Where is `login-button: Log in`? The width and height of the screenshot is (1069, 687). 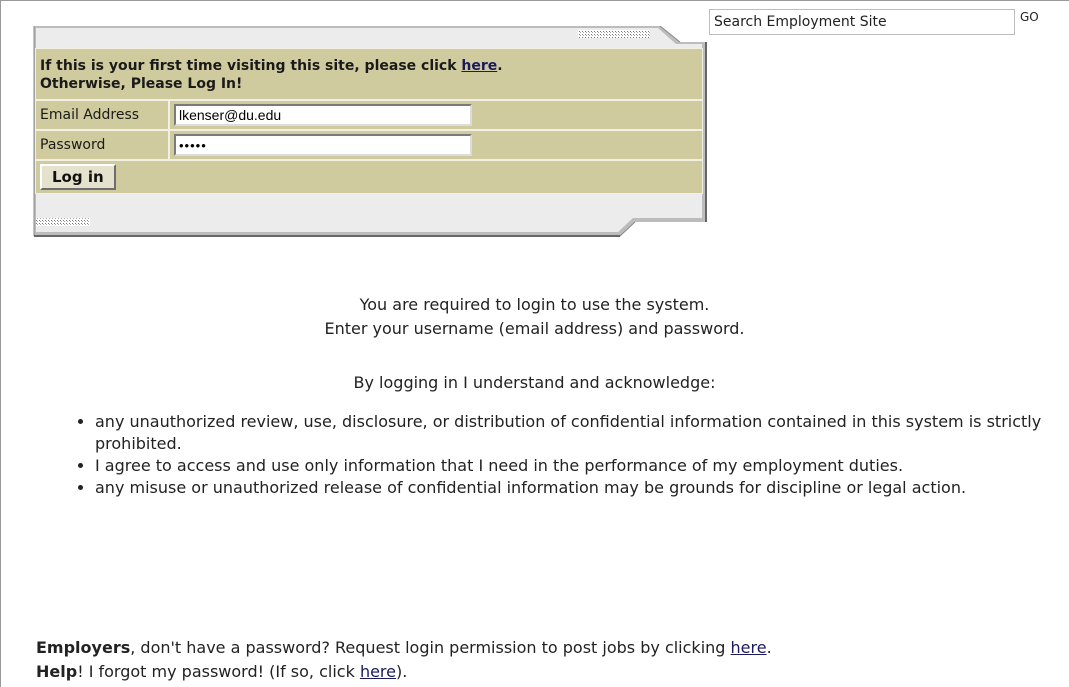 login-button: Log in is located at coordinates (78, 177).